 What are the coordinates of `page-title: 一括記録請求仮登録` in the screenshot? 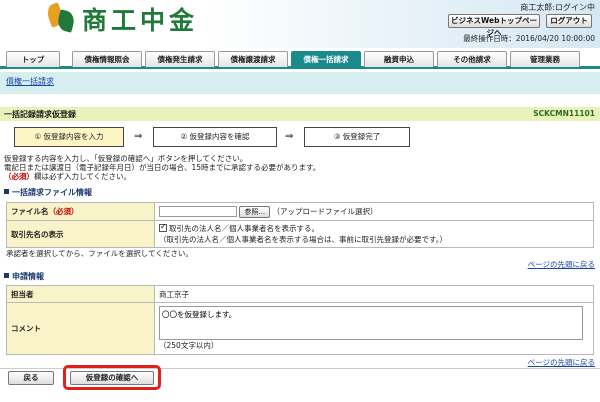 It's located at (40, 114).